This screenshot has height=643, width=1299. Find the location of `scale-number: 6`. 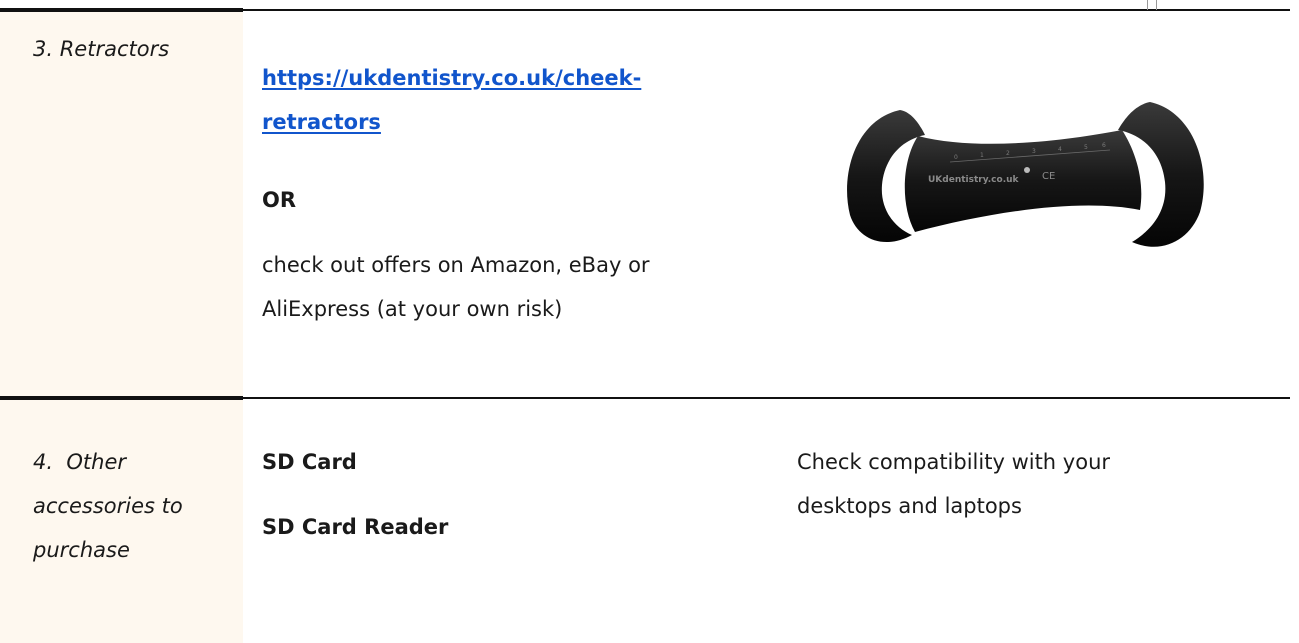

scale-number: 6 is located at coordinates (1104, 145).